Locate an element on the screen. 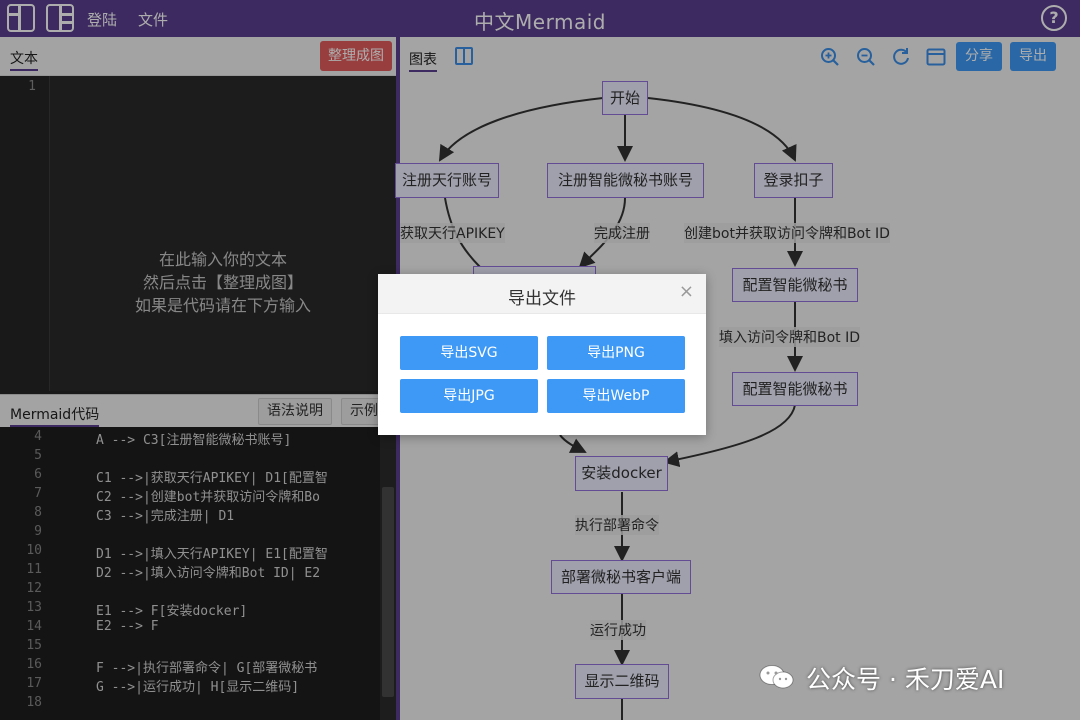  export-png-button: 导出PNG is located at coordinates (616, 353).